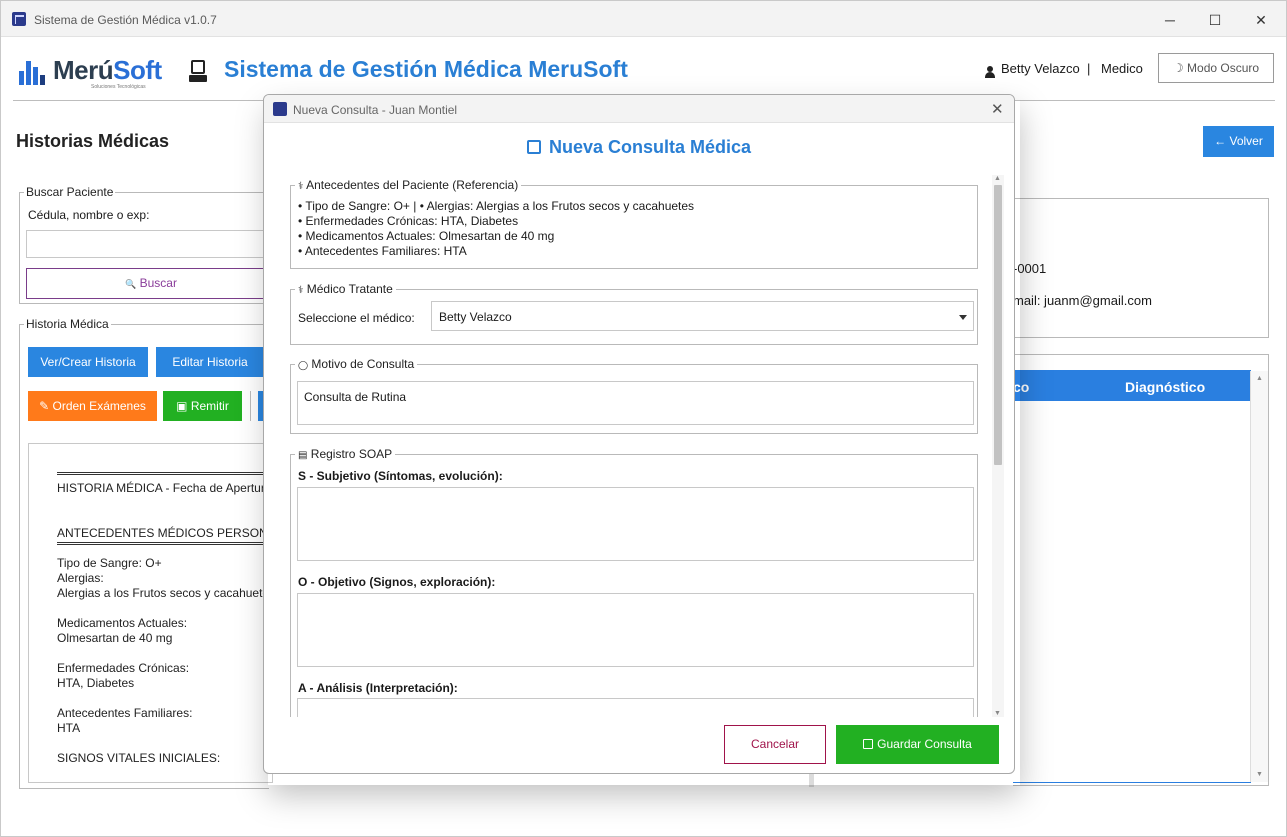 Image resolution: width=1287 pixels, height=837 pixels. Describe the element at coordinates (702, 316) in the screenshot. I see `medico-select: Betty Velazco` at that location.